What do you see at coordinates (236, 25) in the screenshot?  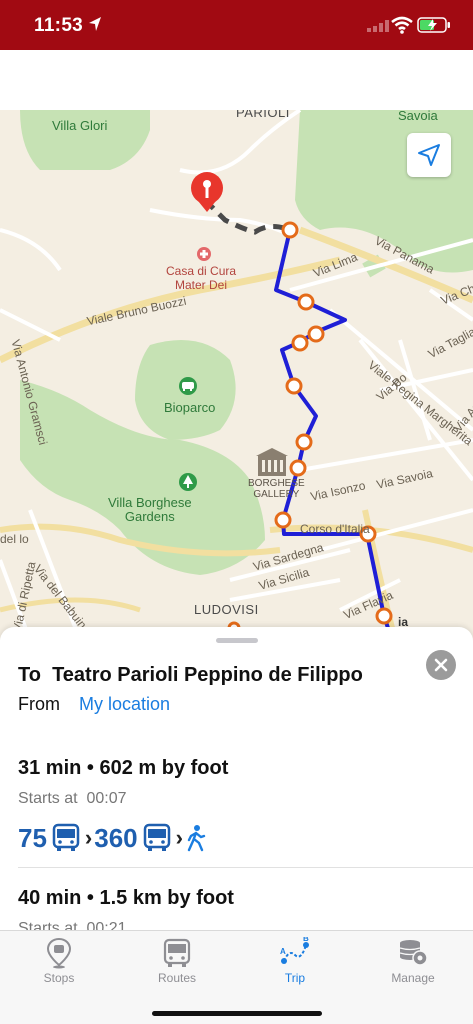 I see `status-bar: 11:53` at bounding box center [236, 25].